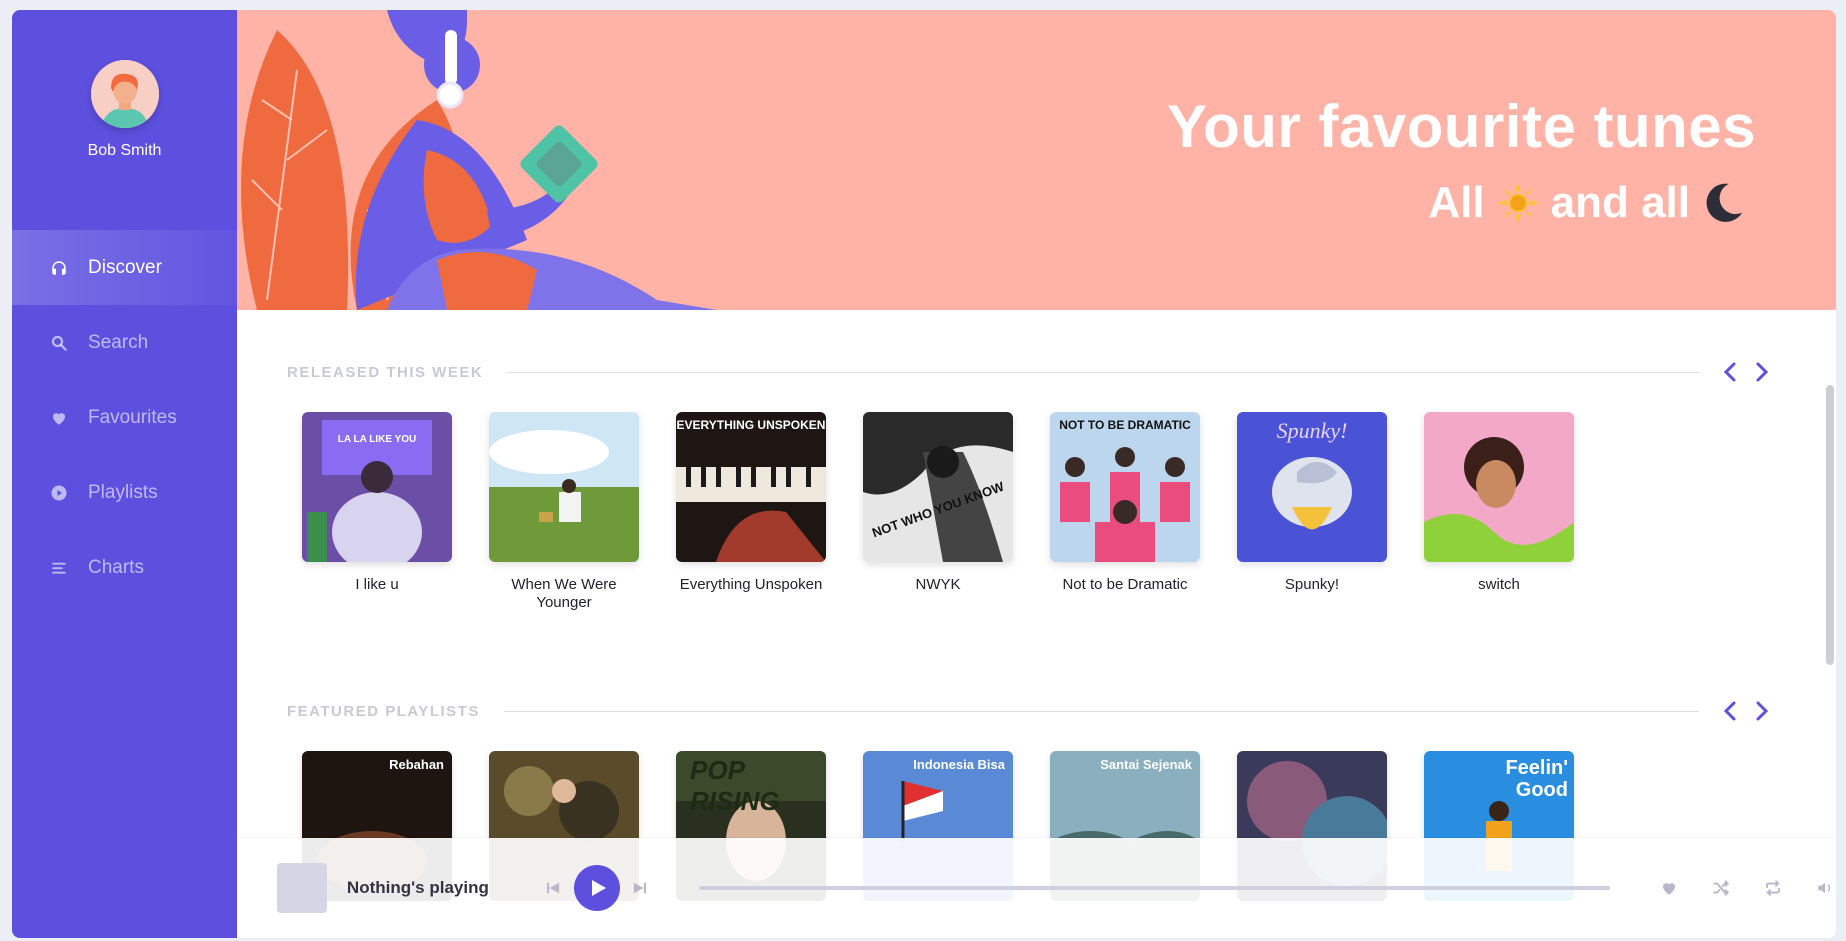  I want to click on hero-title: Your favourite tunes, so click(1461, 126).